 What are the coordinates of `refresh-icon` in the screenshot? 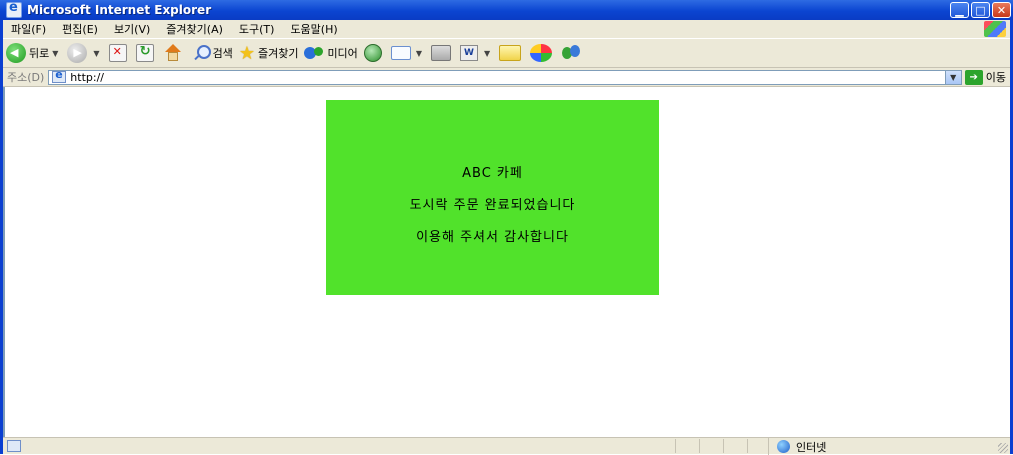 It's located at (144, 53).